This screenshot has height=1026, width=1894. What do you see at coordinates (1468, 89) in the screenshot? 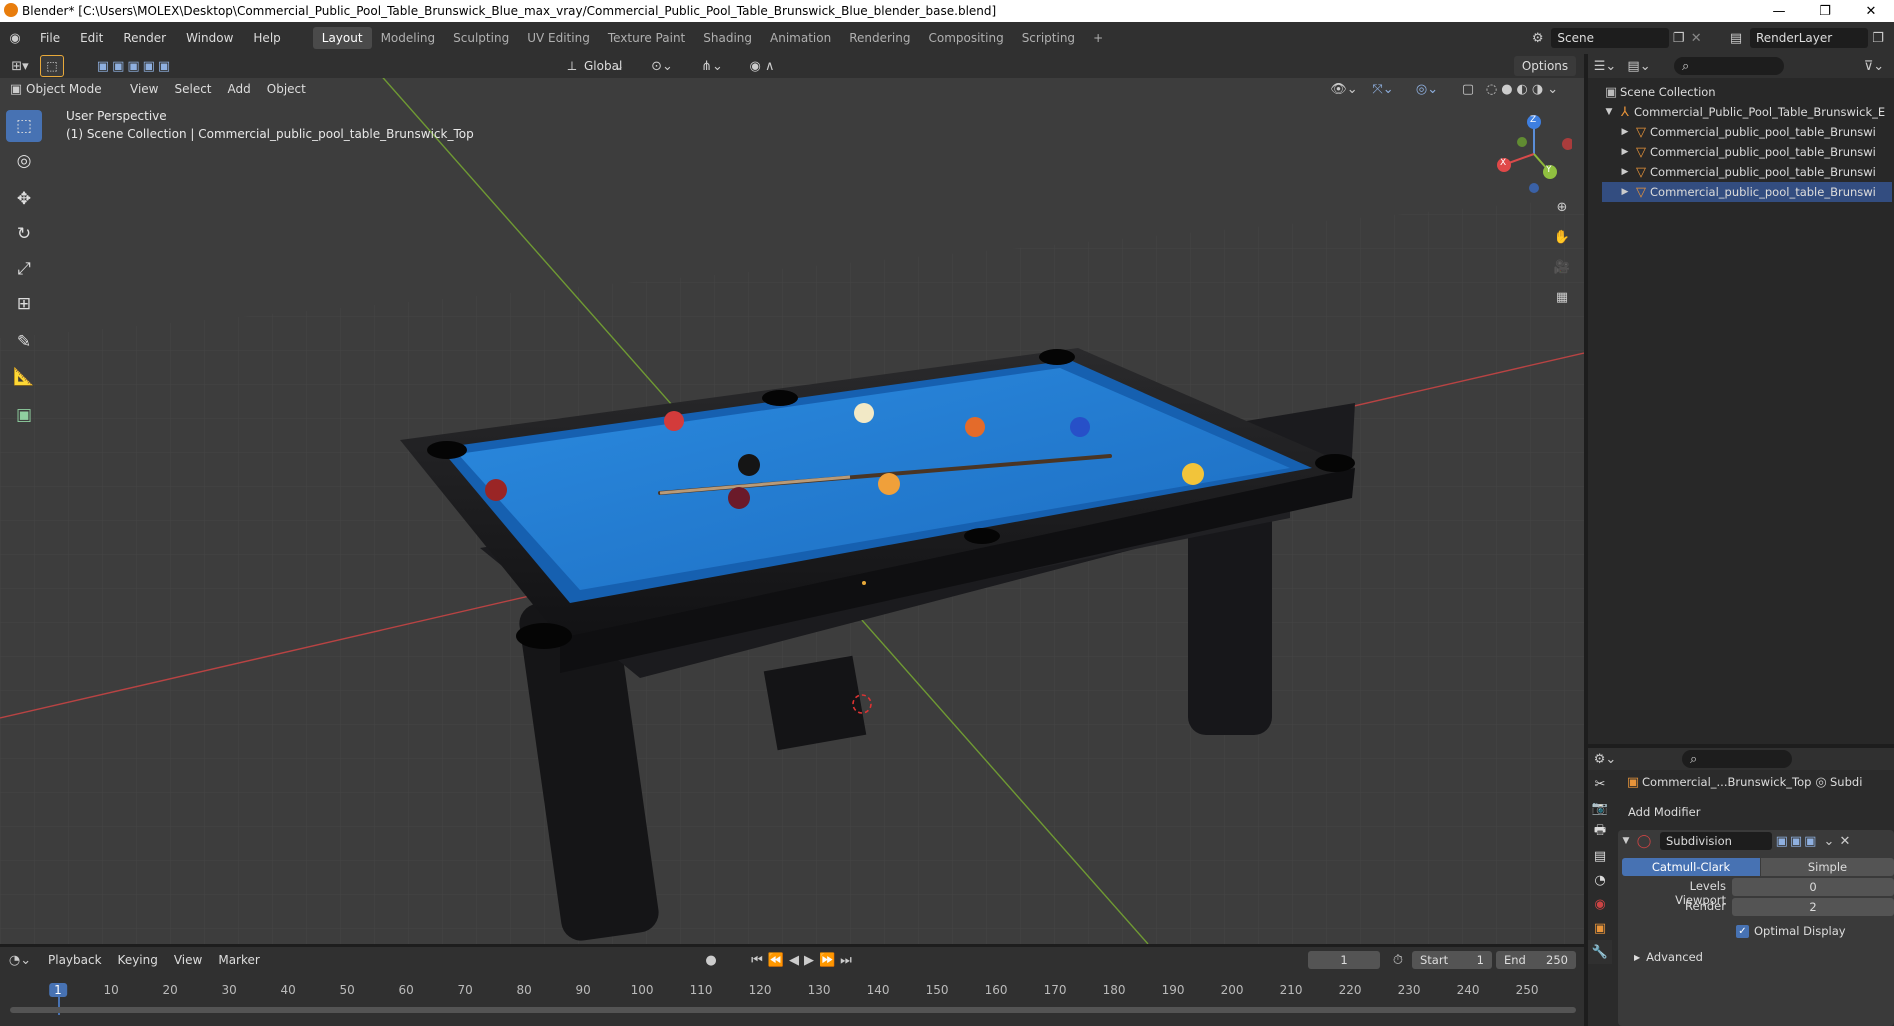
I see `xray-icon: ▢` at bounding box center [1468, 89].